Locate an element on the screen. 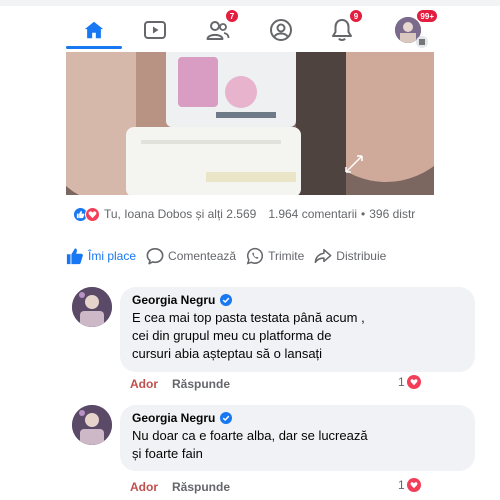  hamburger-icon is located at coordinates (422, 42).